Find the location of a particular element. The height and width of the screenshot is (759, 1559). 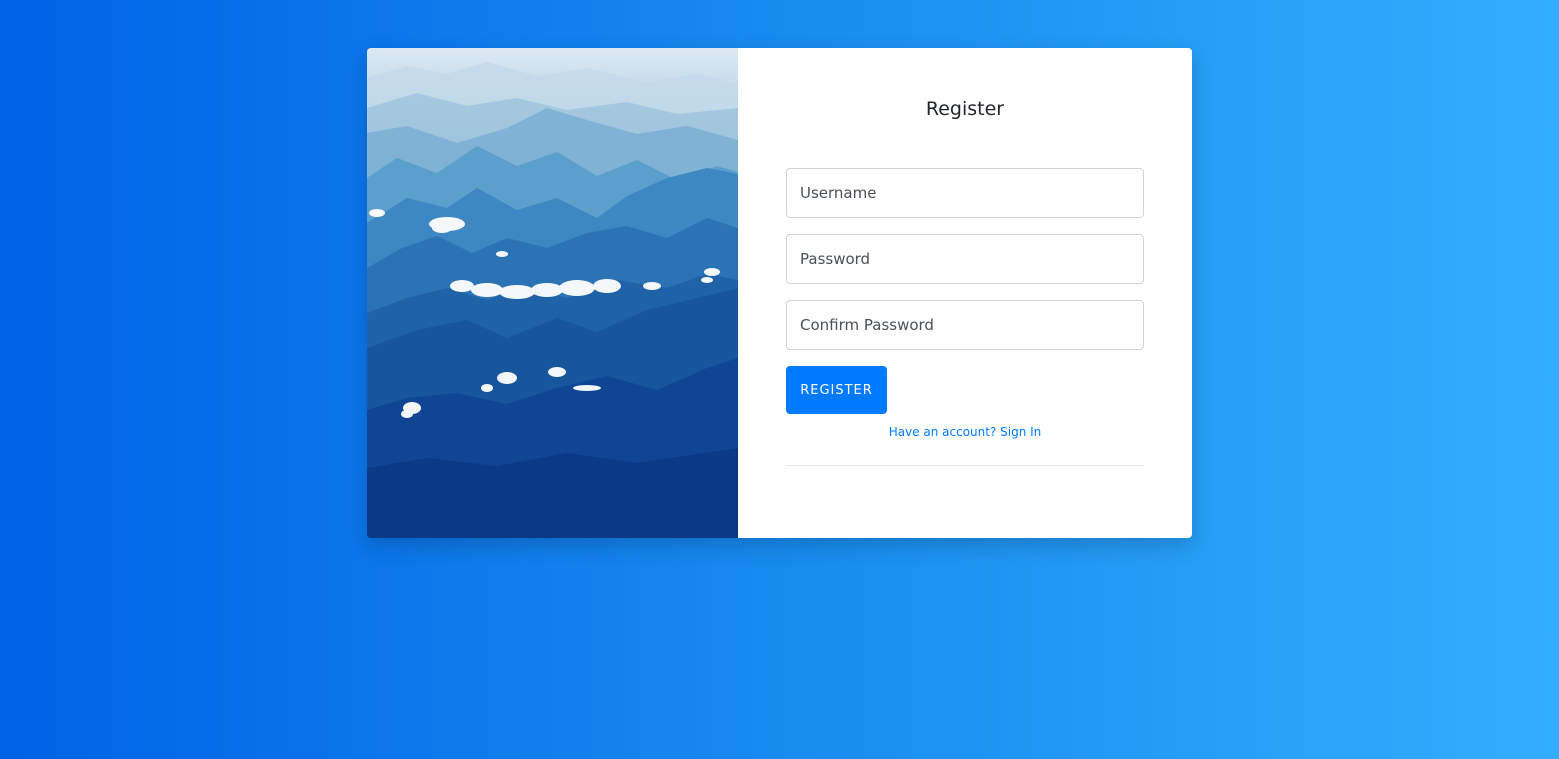

confirm-password-input is located at coordinates (965, 325).